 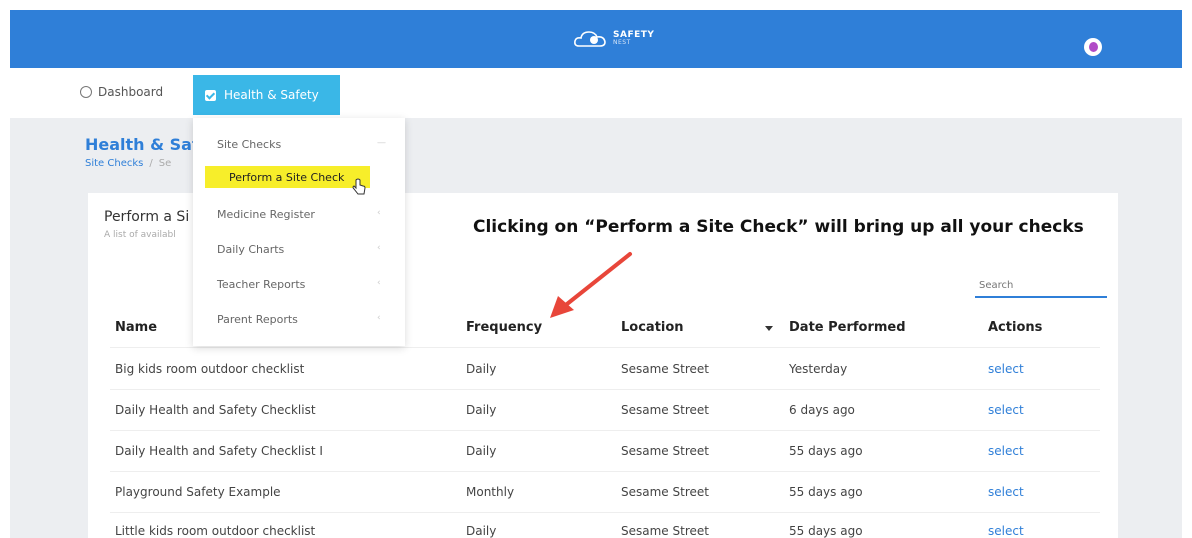 I want to click on hand-cursor-icon, so click(x=359, y=186).